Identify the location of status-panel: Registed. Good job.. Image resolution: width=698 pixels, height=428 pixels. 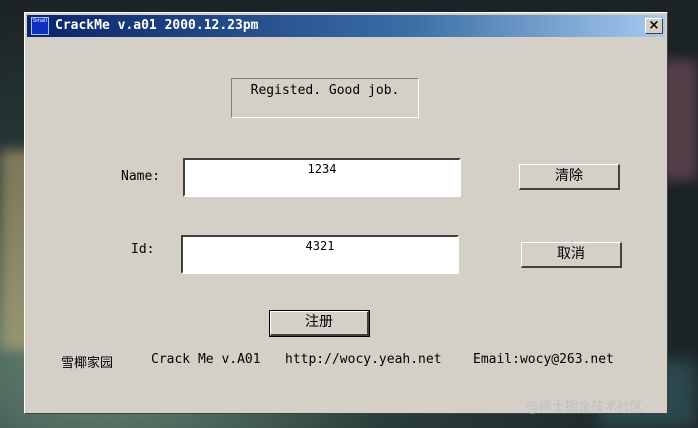
(325, 98).